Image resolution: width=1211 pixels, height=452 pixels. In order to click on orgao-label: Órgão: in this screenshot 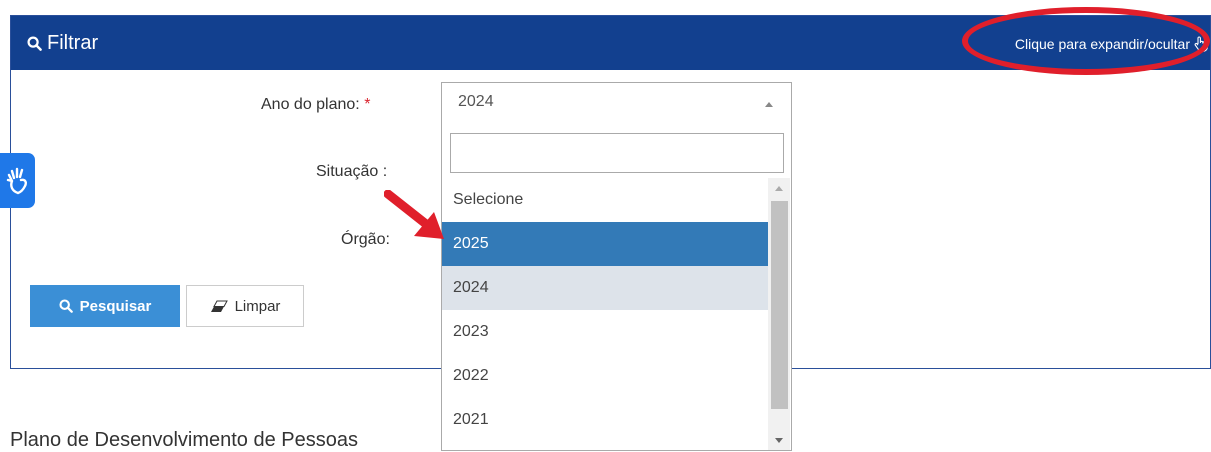, I will do `click(365, 239)`.